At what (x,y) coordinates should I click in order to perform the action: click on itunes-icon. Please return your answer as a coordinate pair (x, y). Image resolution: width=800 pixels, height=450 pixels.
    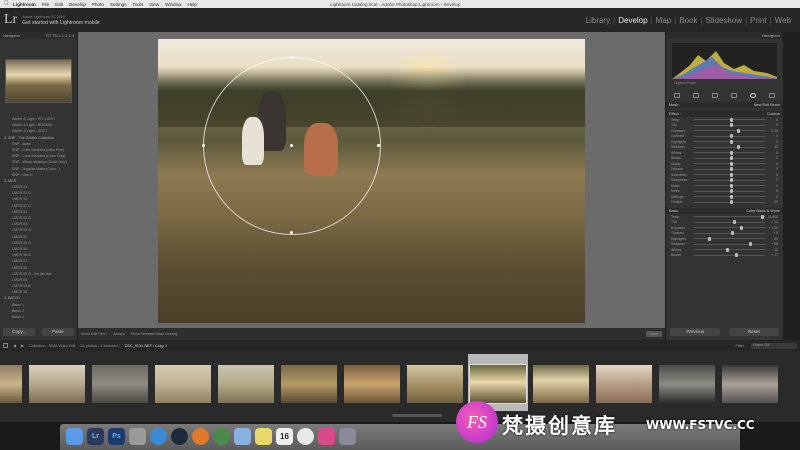
    Looking at the image, I should click on (326, 436).